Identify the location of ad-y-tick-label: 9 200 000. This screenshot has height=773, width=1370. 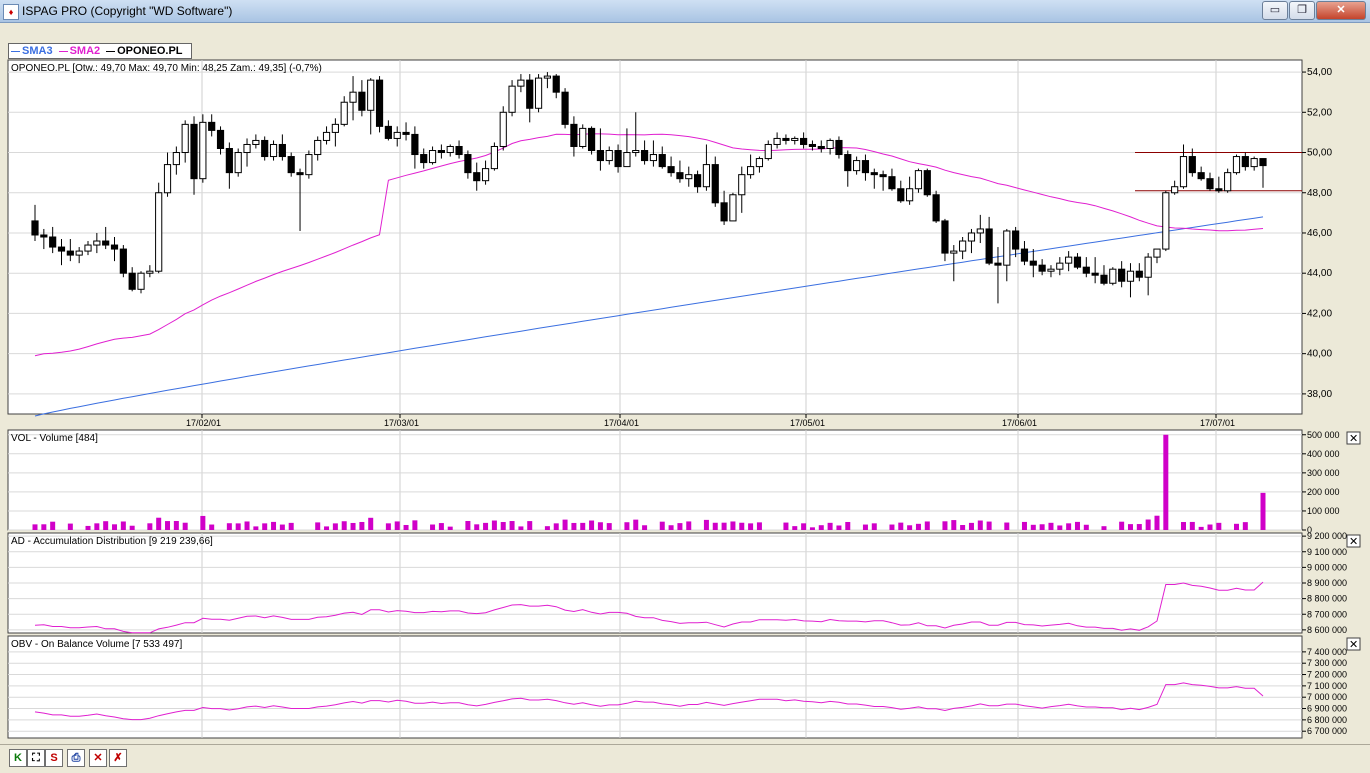
(1327, 536).